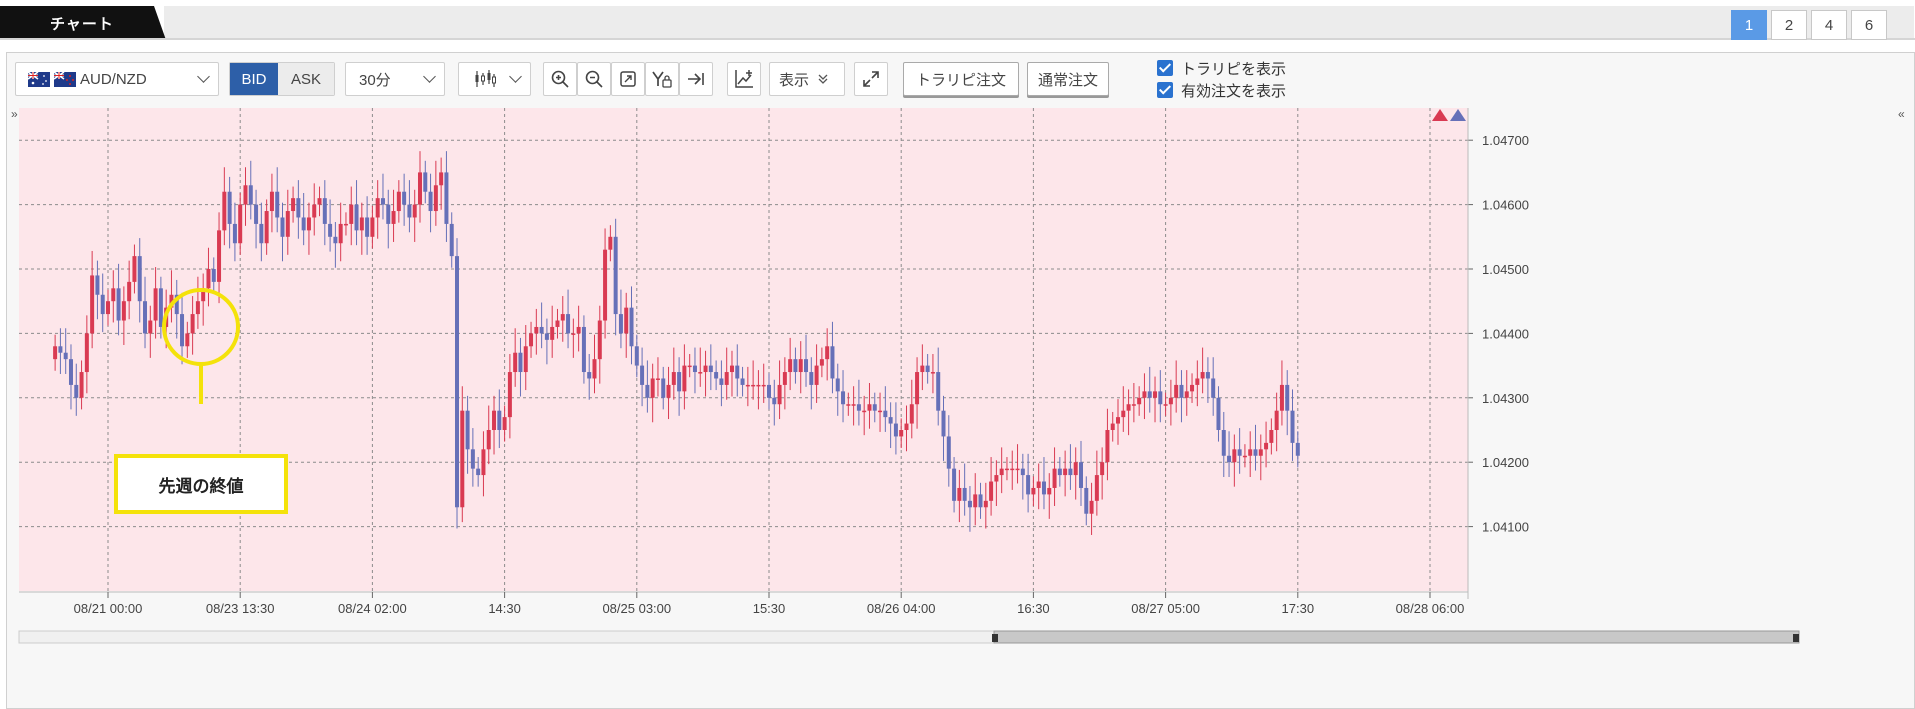 The height and width of the screenshot is (709, 1915). I want to click on normal-order-button: 通常注文, so click(1068, 79).